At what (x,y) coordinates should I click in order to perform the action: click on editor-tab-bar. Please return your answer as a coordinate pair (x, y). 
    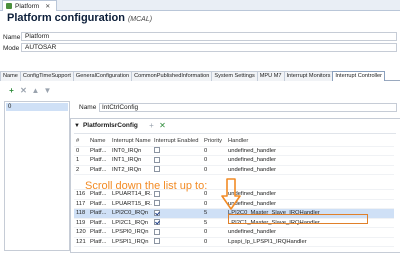
    Looking at the image, I should click on (200, 5).